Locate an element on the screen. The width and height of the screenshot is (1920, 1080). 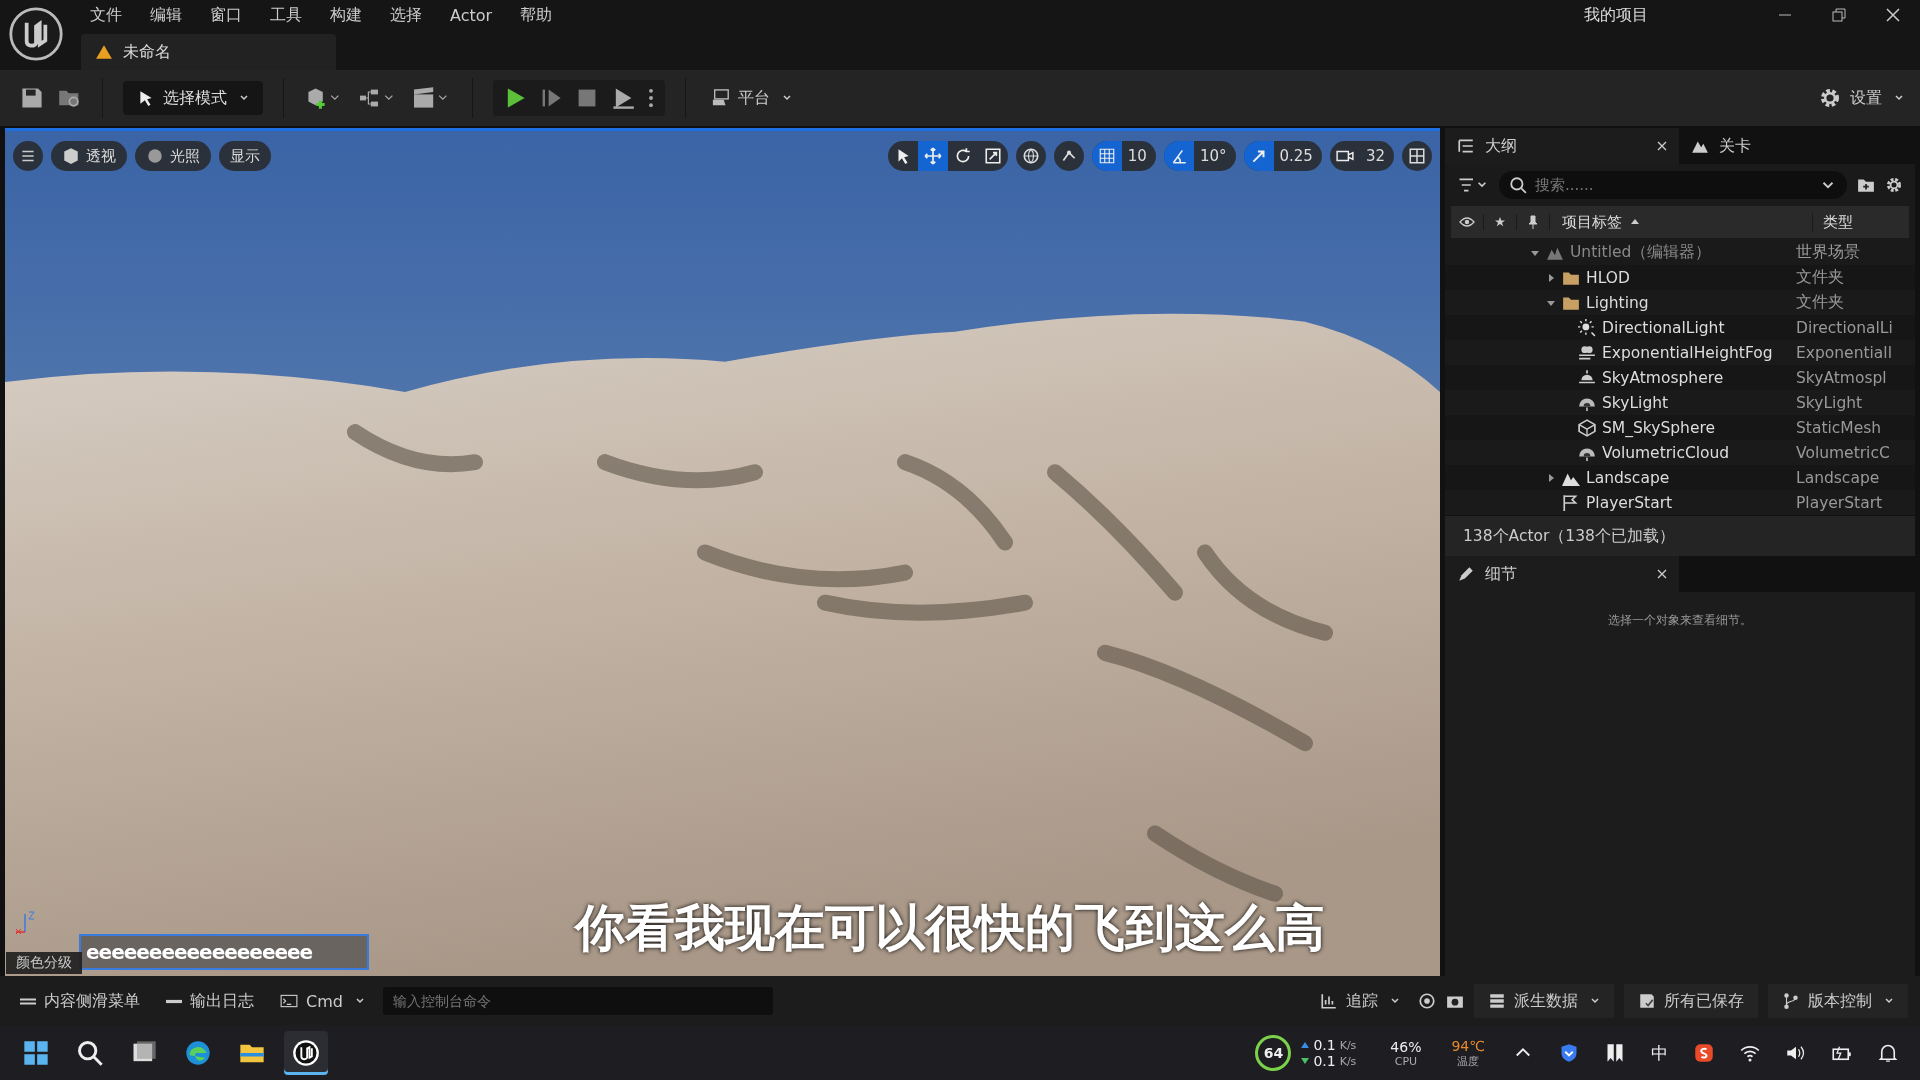
bookmark-icon is located at coordinates (1615, 1053).